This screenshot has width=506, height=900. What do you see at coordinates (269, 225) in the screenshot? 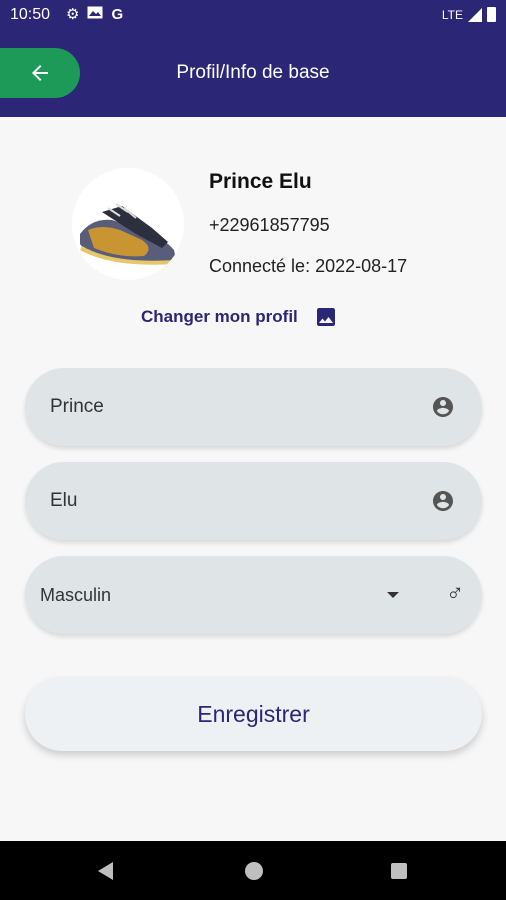
I see `profile-phone: +22961857795` at bounding box center [269, 225].